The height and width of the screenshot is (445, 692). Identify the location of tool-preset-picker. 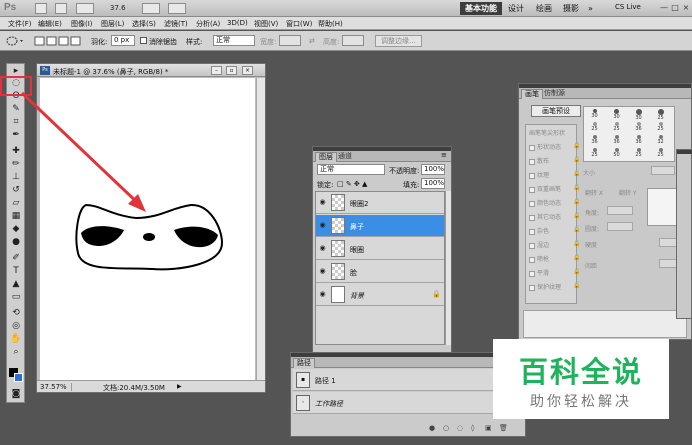
(16, 41).